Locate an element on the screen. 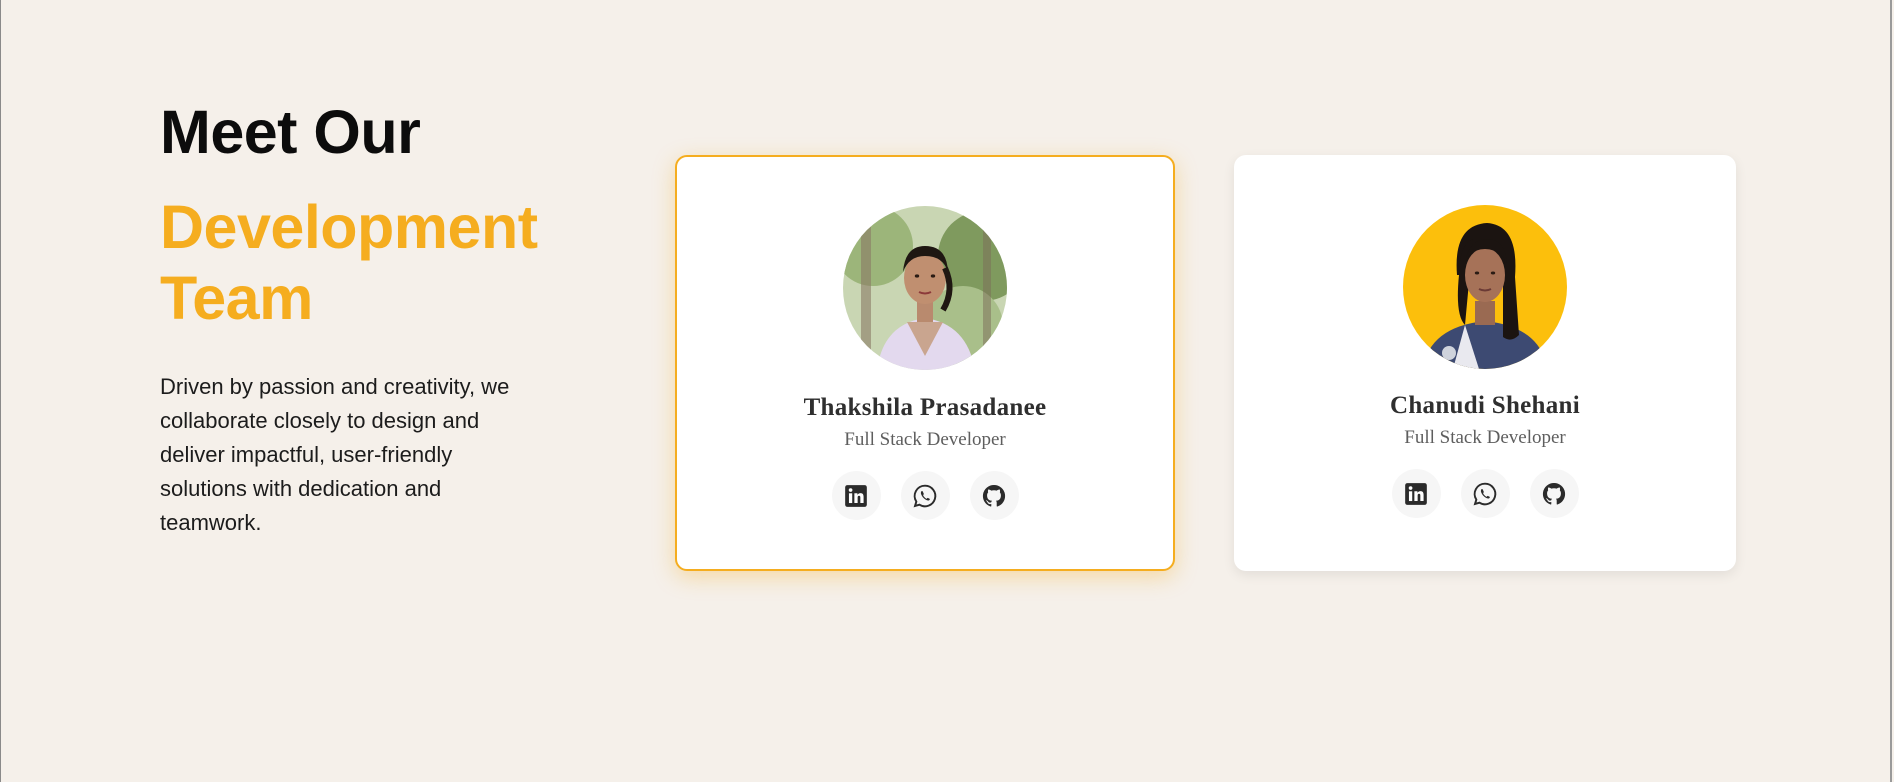 The image size is (1894, 782). section-heading: Meet Our is located at coordinates (290, 132).